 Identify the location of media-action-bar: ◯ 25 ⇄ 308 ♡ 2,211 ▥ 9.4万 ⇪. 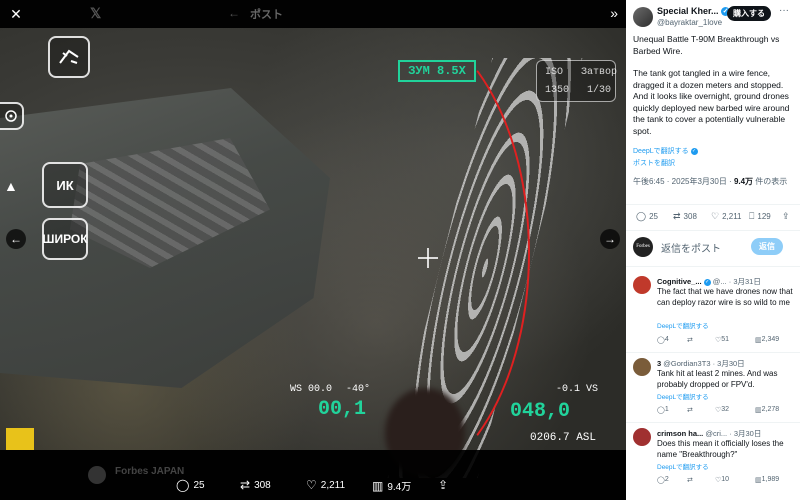
(313, 488).